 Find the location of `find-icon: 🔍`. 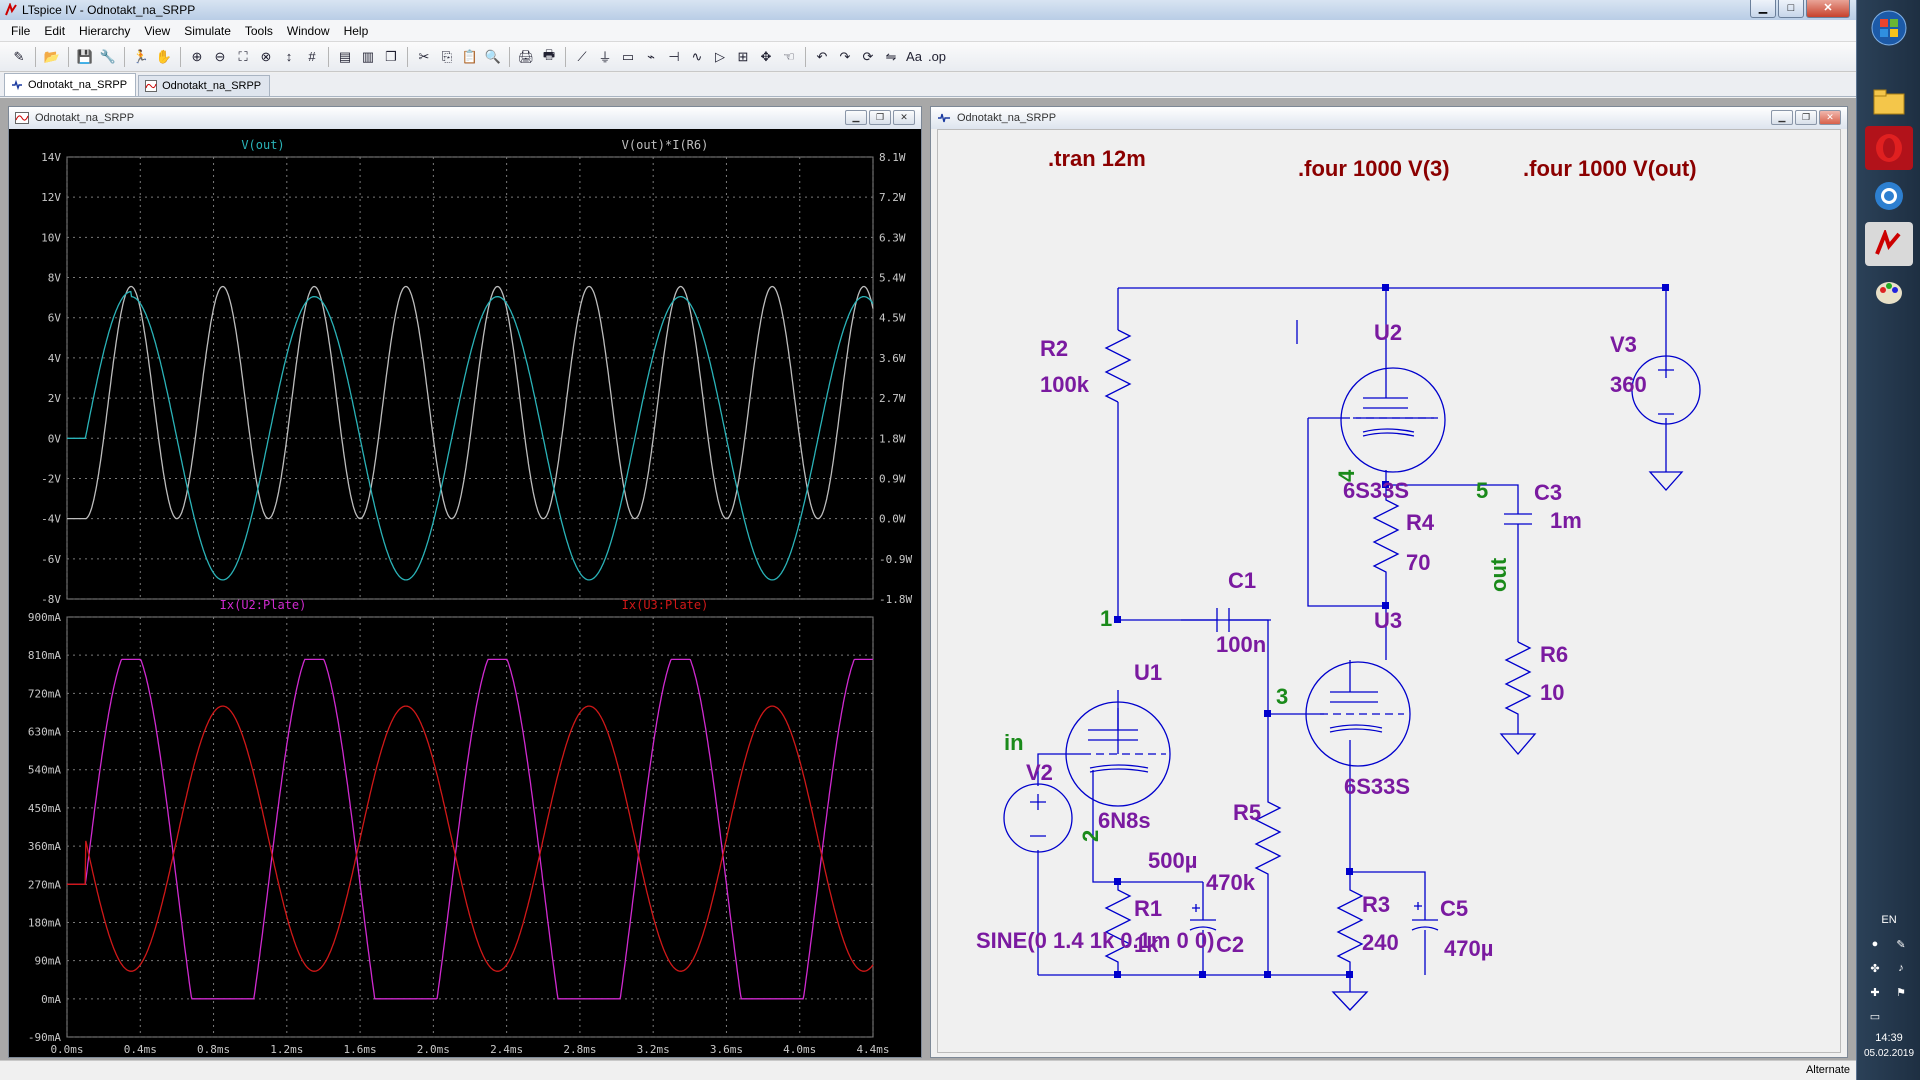

find-icon: 🔍 is located at coordinates (493, 57).